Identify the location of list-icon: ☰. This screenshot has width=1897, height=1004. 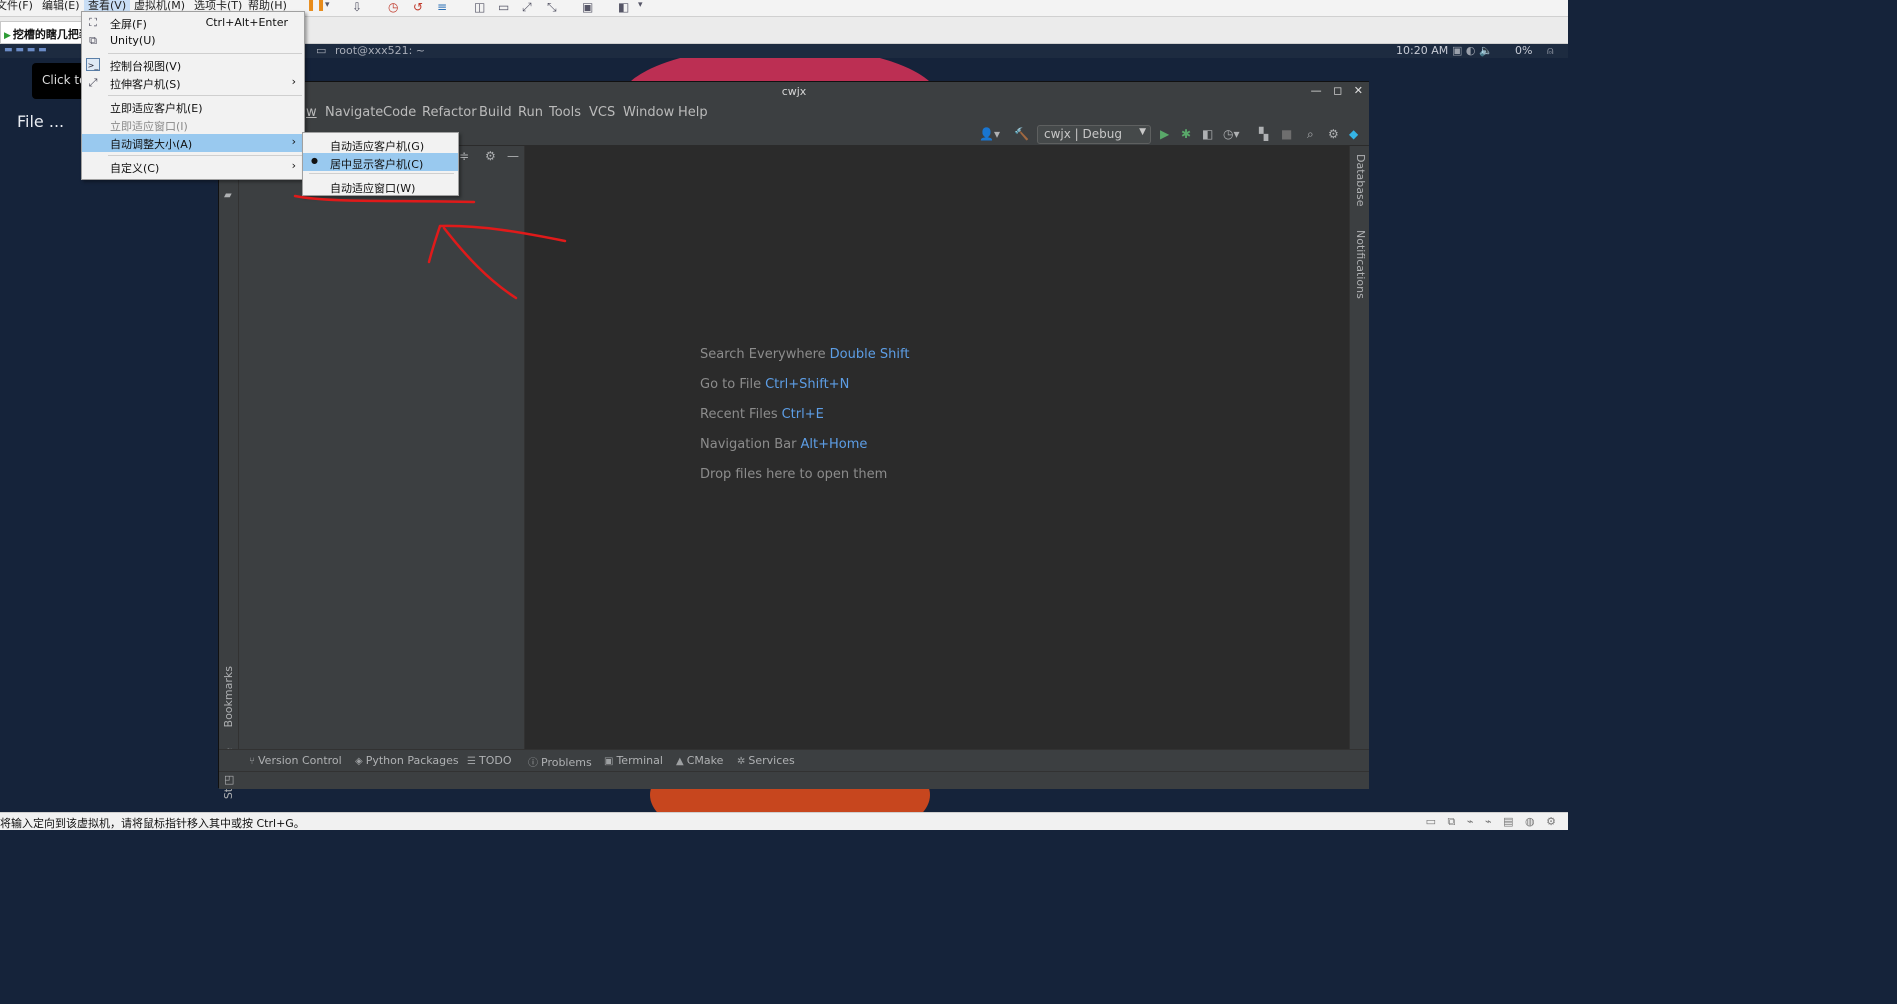
(471, 761).